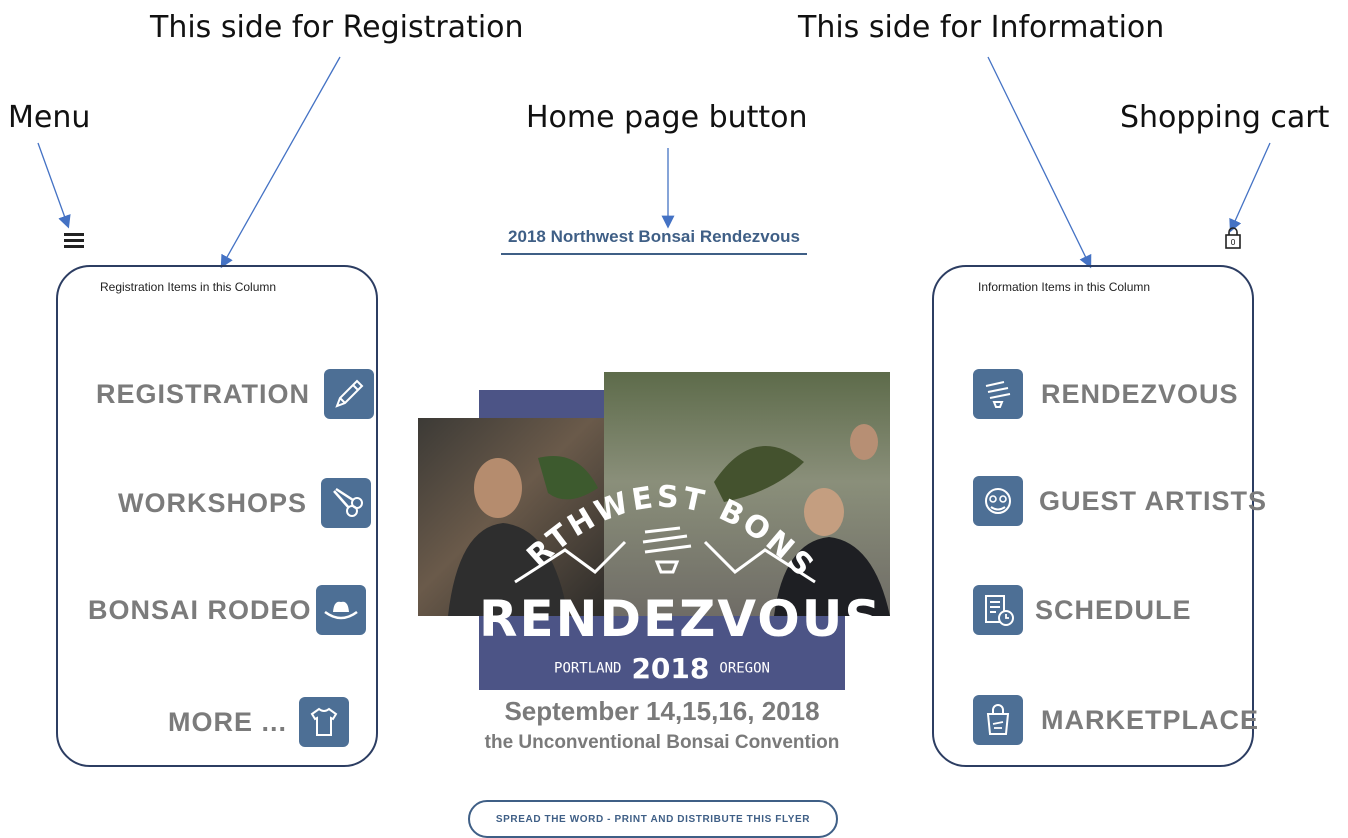 The width and height of the screenshot is (1348, 838). I want to click on poster-mountain-logo: NORTHWEST BONSAI, so click(663, 524).